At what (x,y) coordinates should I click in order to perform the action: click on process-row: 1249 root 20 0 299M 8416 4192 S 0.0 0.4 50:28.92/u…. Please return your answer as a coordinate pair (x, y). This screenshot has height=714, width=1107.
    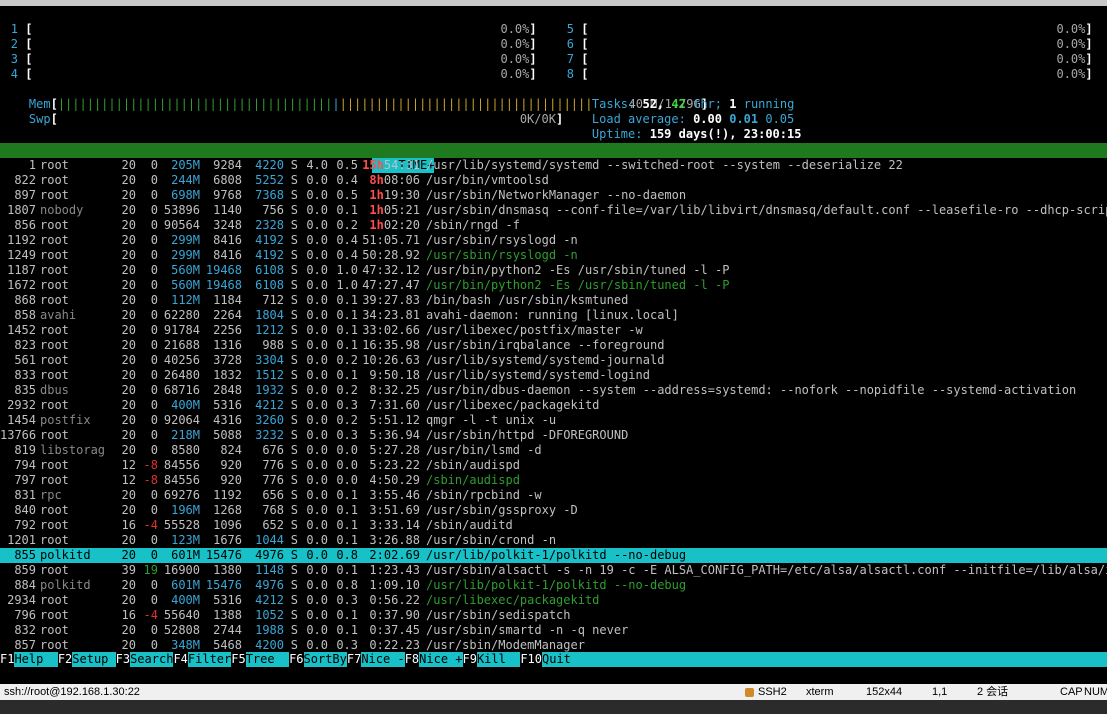
    Looking at the image, I should click on (553, 255).